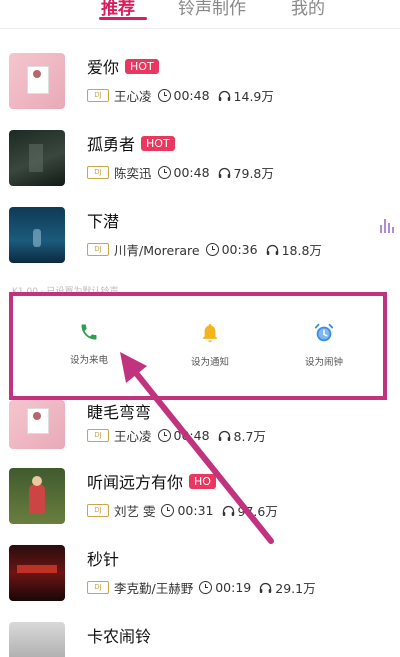 Image resolution: width=400 pixels, height=657 pixels. I want to click on tab-ringtone-make: 铃声制作, so click(212, 9).